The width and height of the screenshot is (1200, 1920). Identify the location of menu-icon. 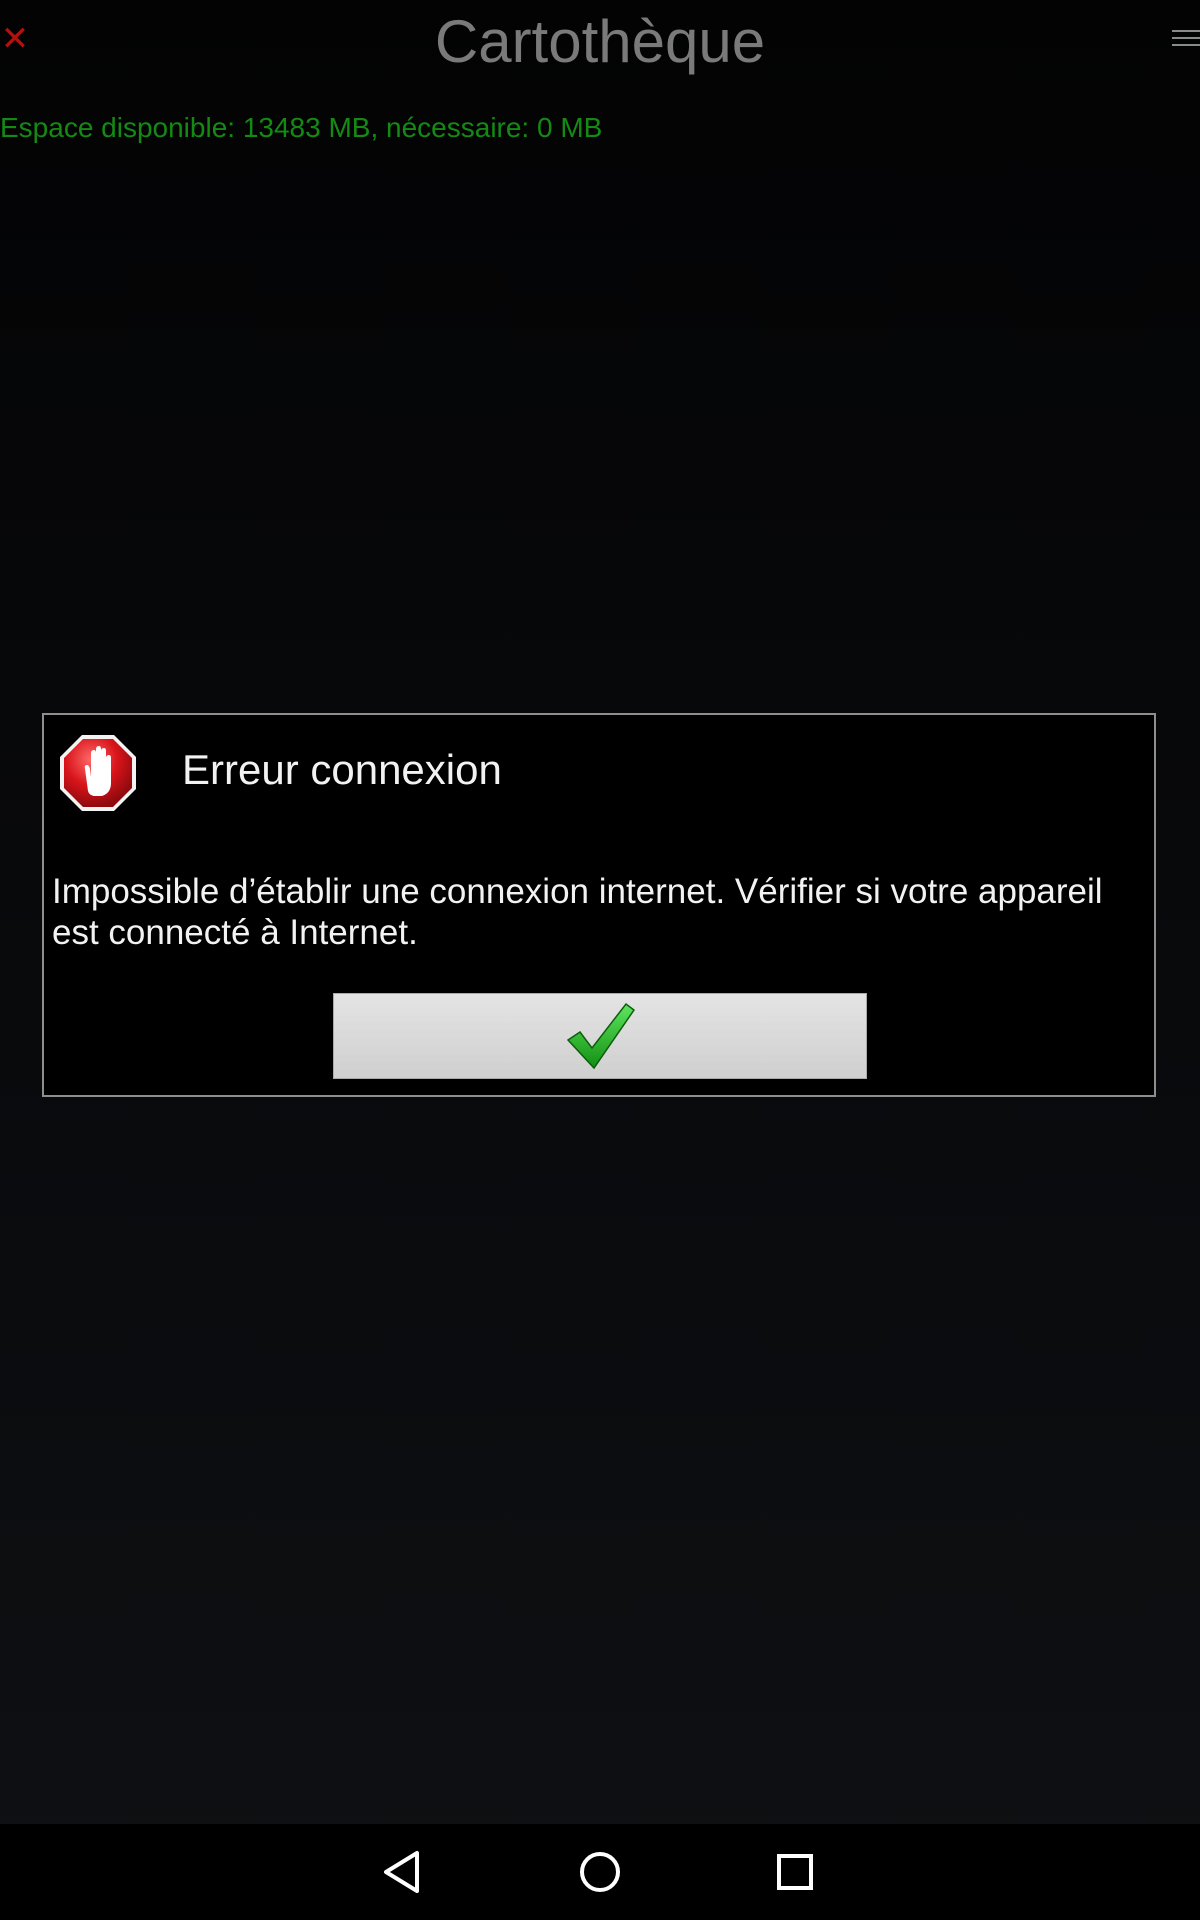
(1186, 40).